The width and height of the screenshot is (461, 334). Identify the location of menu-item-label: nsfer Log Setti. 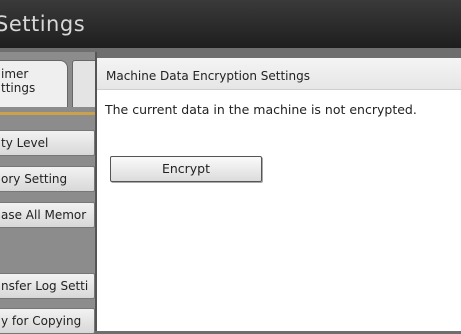
(45, 286).